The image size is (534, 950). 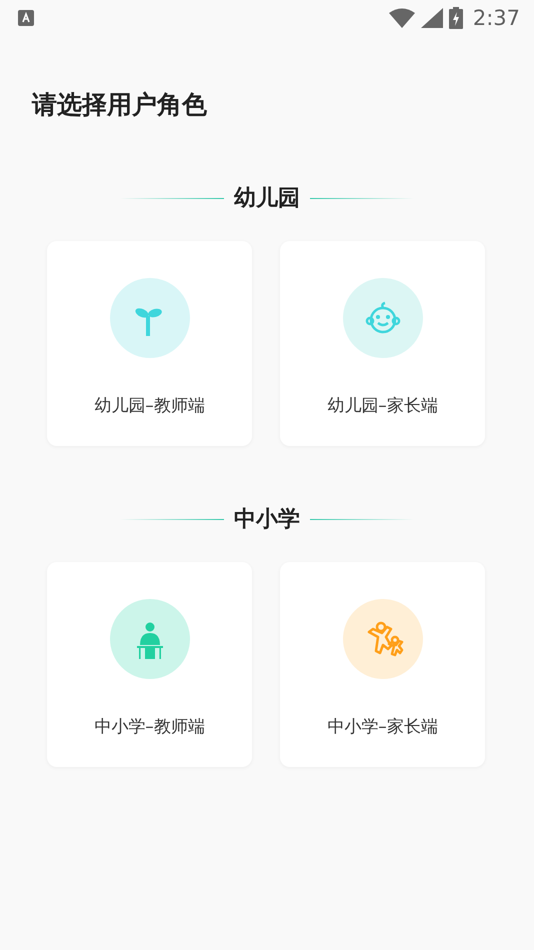 What do you see at coordinates (455, 18) in the screenshot?
I see `battery-icon` at bounding box center [455, 18].